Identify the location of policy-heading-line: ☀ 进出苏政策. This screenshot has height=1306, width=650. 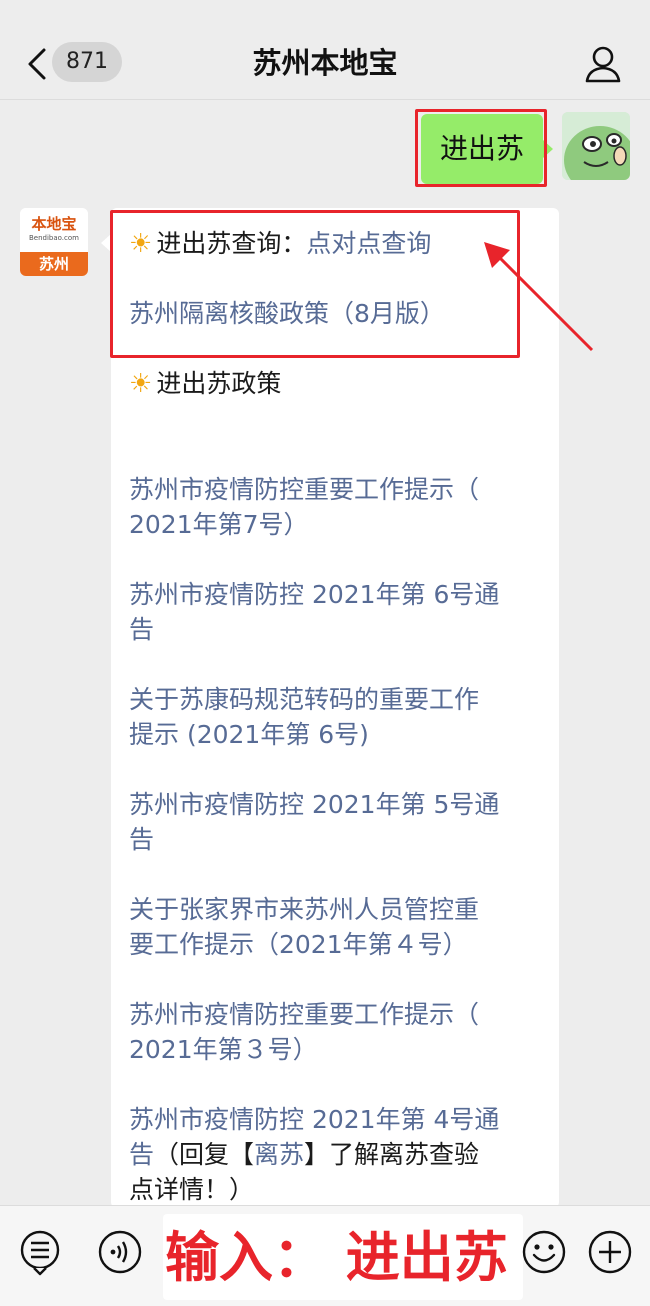
(339, 384).